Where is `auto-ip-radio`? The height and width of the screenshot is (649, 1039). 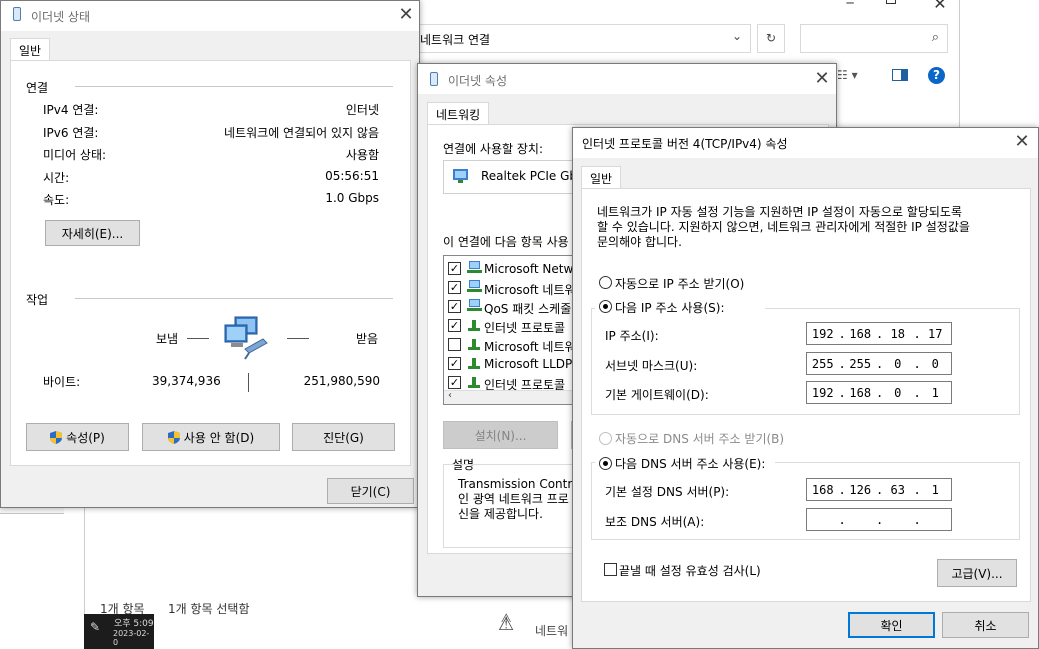 auto-ip-radio is located at coordinates (605, 282).